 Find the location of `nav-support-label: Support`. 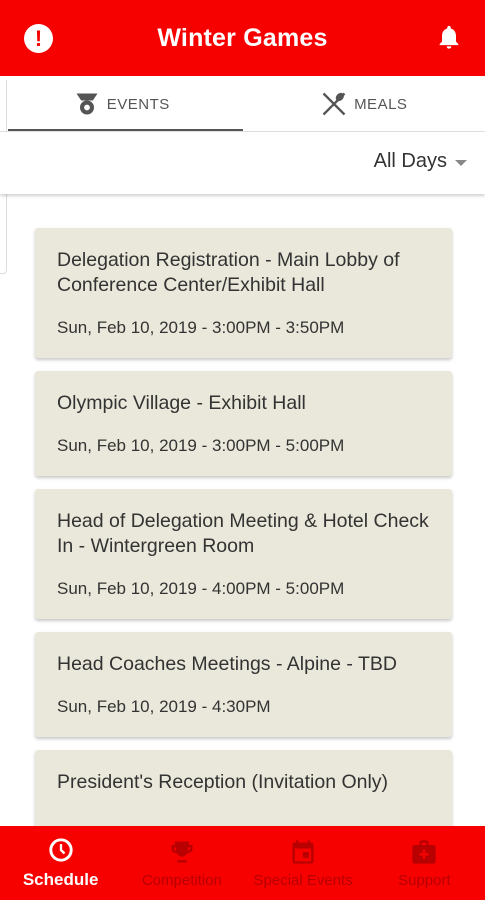

nav-support-label: Support is located at coordinates (424, 880).